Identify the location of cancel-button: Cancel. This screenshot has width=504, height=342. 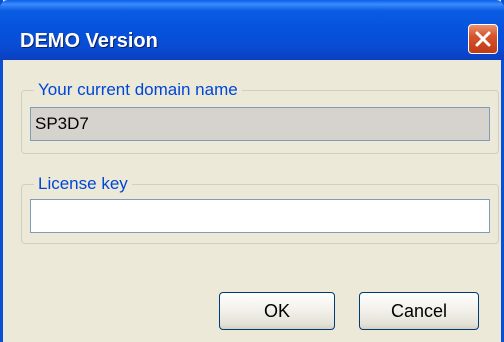
(419, 311).